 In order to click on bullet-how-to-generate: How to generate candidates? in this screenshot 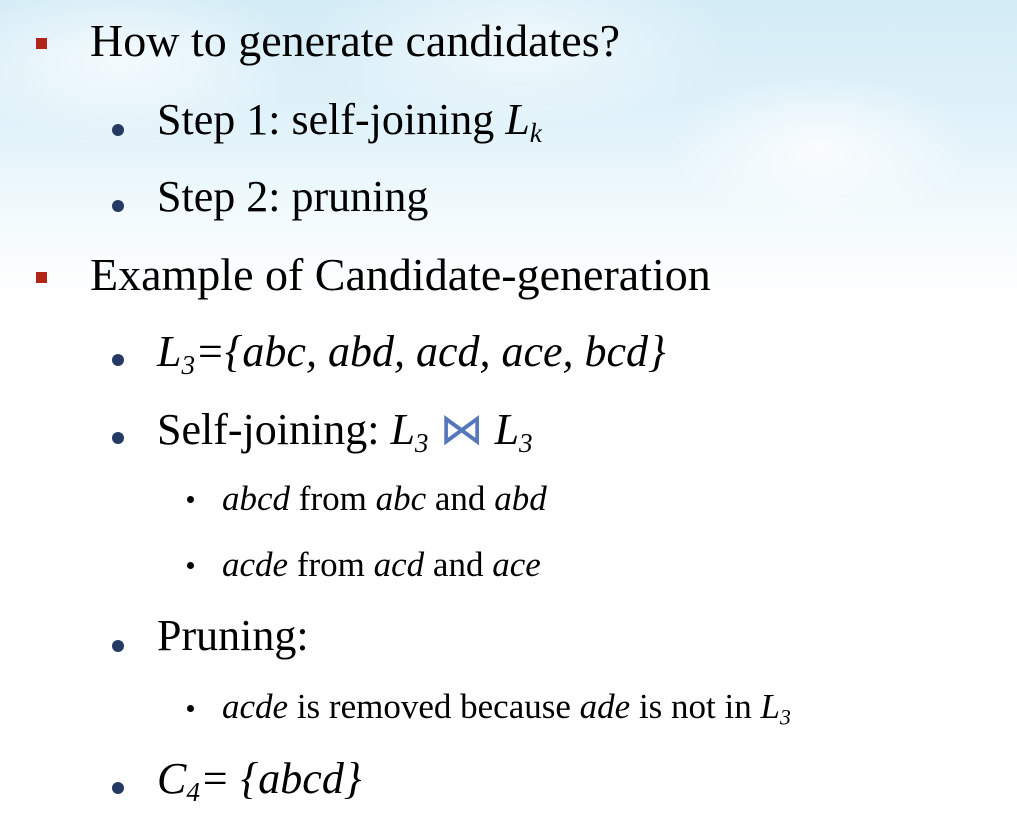, I will do `click(355, 40)`.